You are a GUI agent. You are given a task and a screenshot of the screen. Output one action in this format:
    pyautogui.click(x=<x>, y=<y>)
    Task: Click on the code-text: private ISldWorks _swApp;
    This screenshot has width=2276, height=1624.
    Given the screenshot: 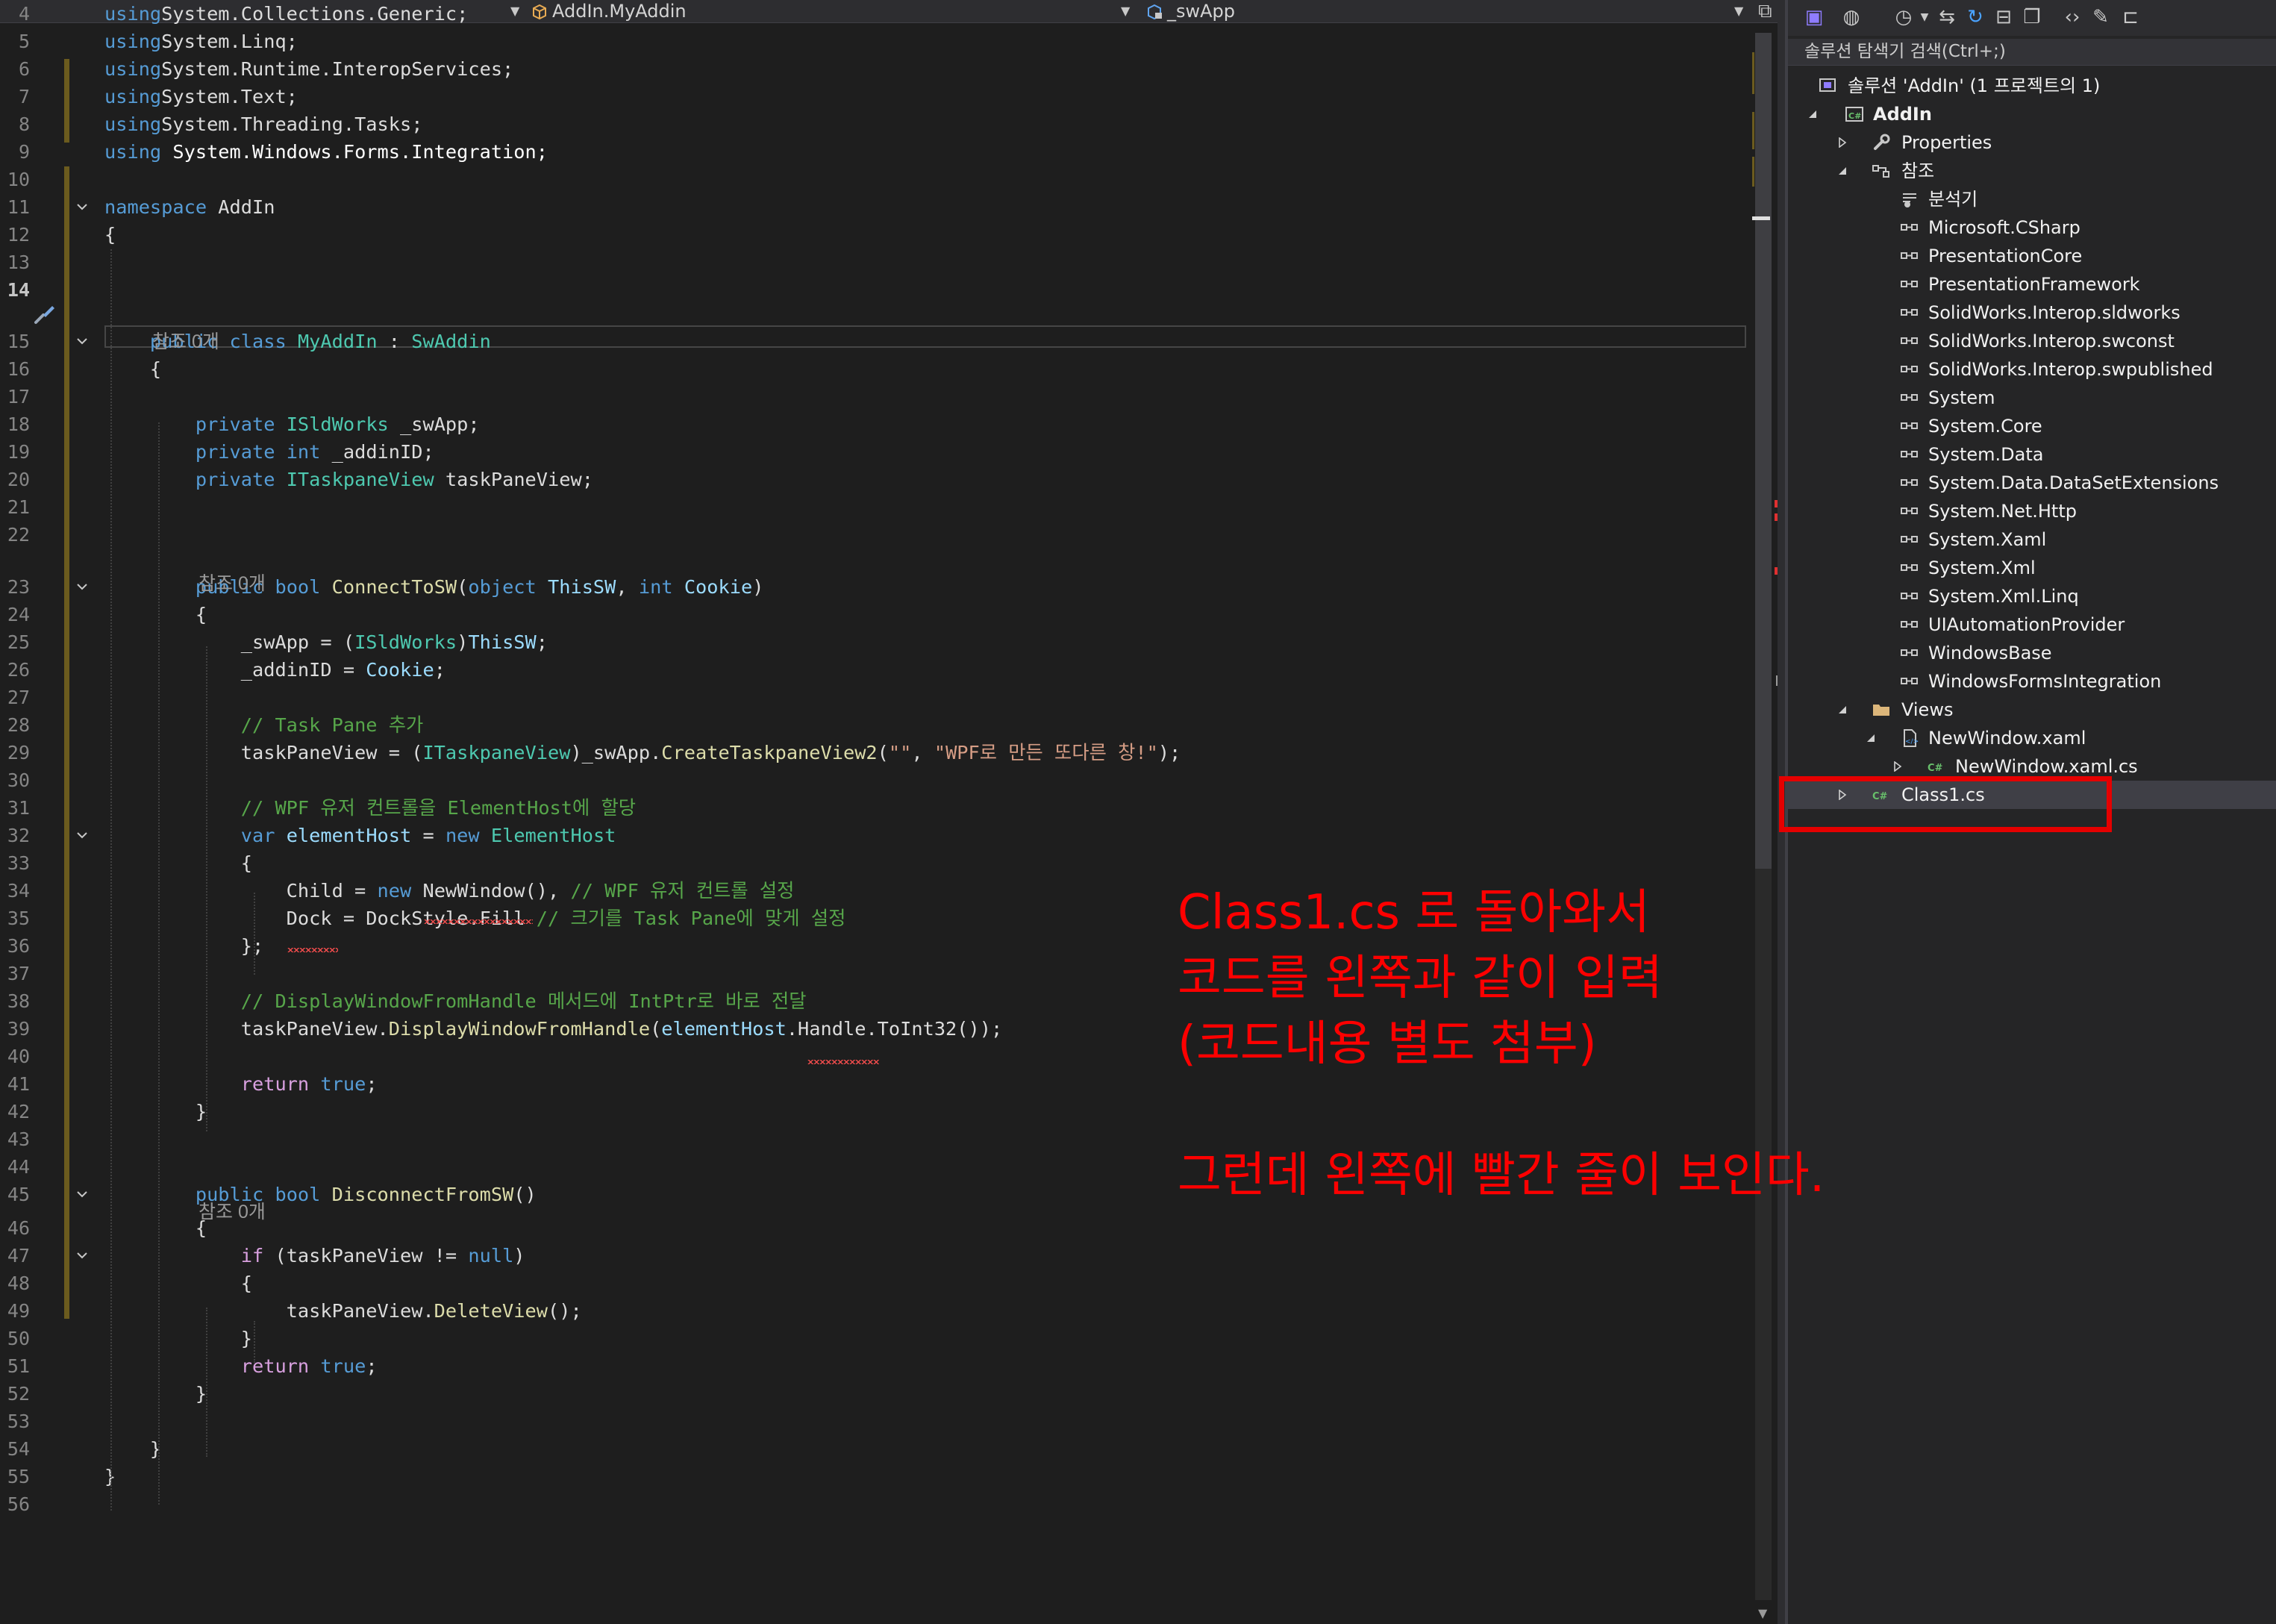 What is the action you would take?
    pyautogui.click(x=292, y=424)
    